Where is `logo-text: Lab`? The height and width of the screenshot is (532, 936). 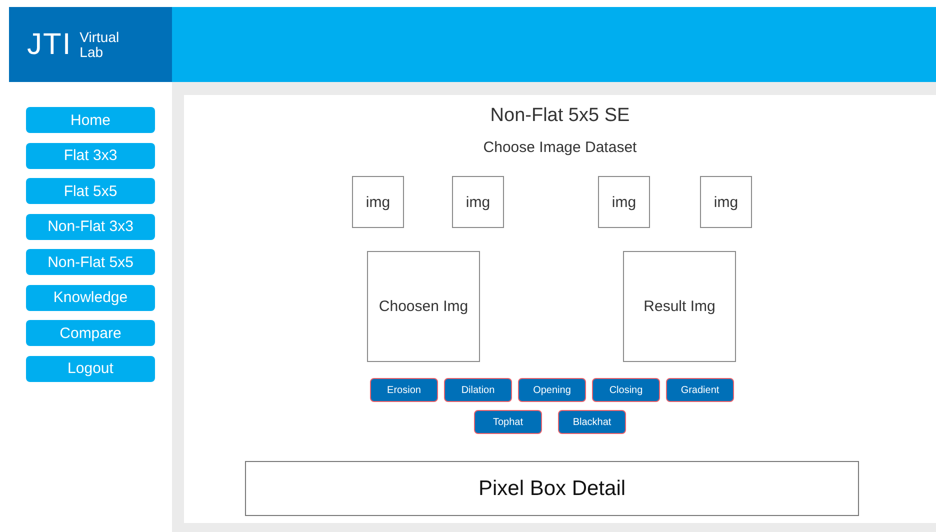 logo-text: Lab is located at coordinates (92, 52).